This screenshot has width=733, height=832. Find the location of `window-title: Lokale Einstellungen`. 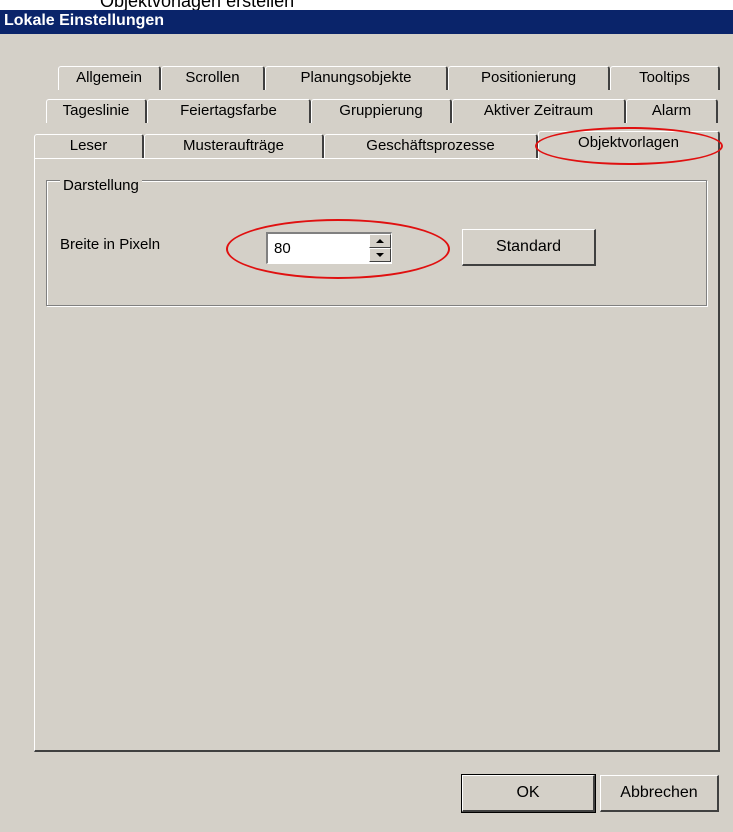

window-title: Lokale Einstellungen is located at coordinates (84, 20).